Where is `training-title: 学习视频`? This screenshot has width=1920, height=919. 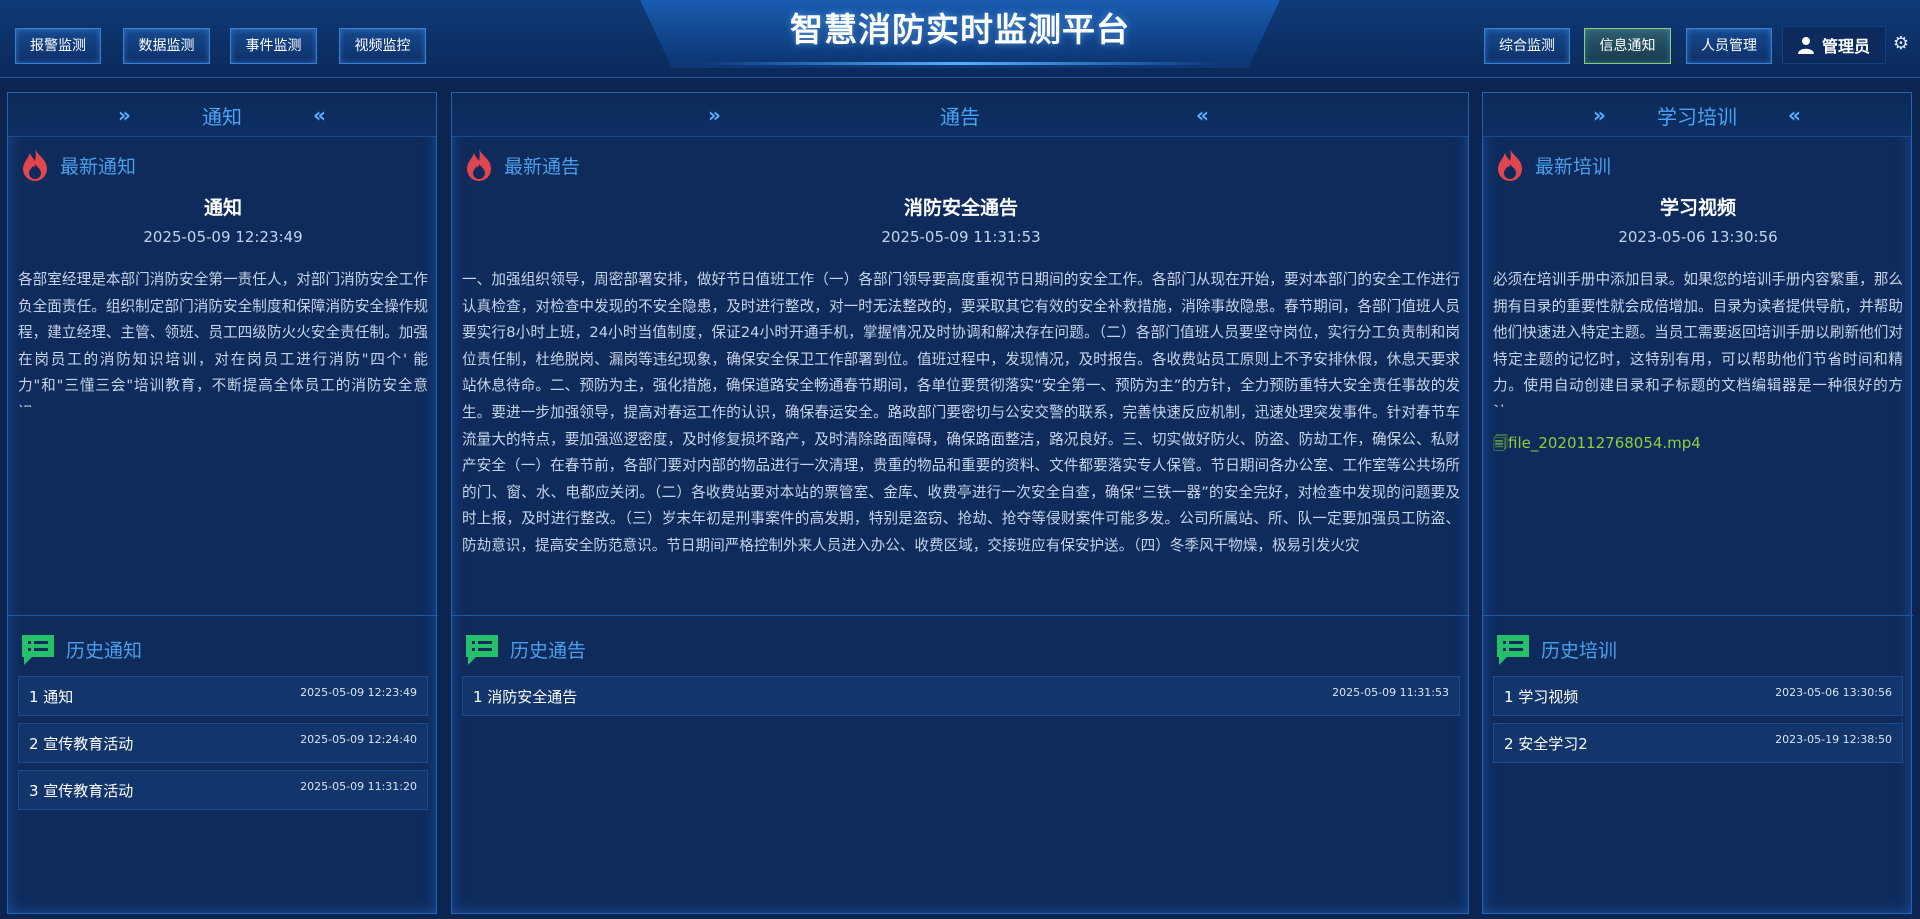
training-title: 学习视频 is located at coordinates (1697, 208).